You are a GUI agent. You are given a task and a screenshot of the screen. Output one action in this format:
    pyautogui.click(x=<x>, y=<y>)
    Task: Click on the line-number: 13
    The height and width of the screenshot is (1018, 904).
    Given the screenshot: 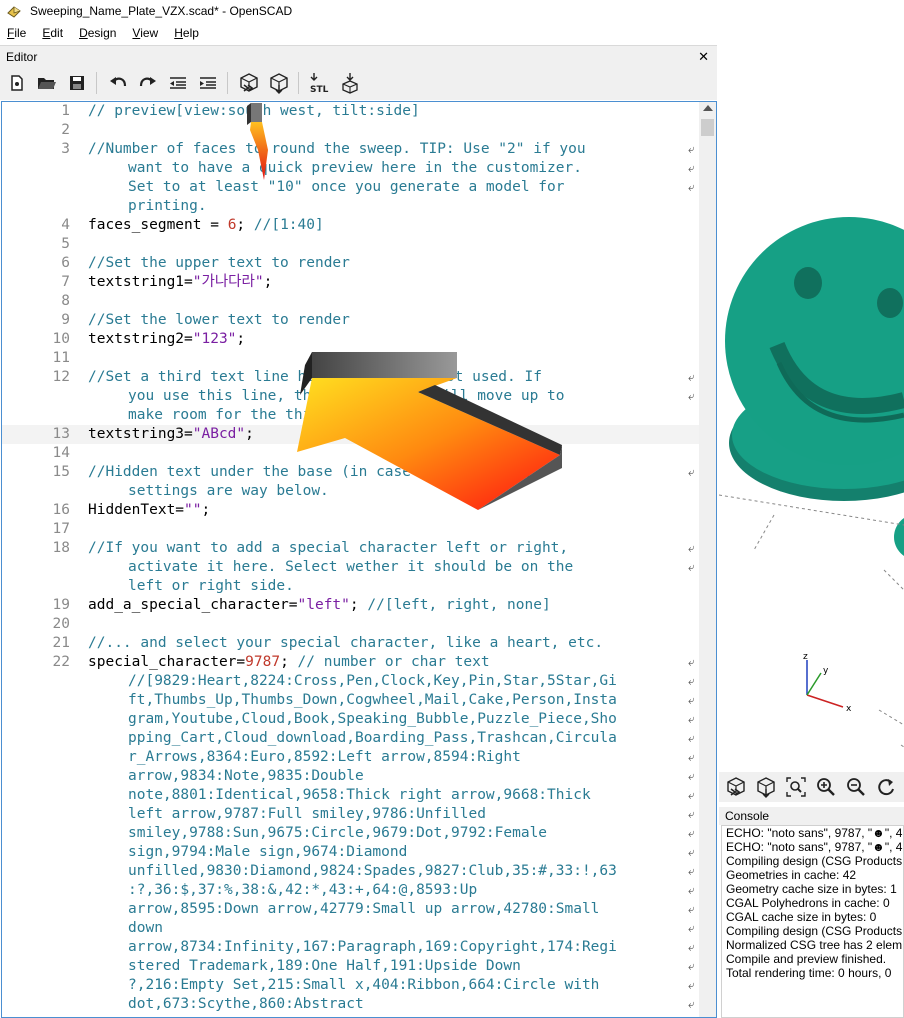 What is the action you would take?
    pyautogui.click(x=61, y=434)
    